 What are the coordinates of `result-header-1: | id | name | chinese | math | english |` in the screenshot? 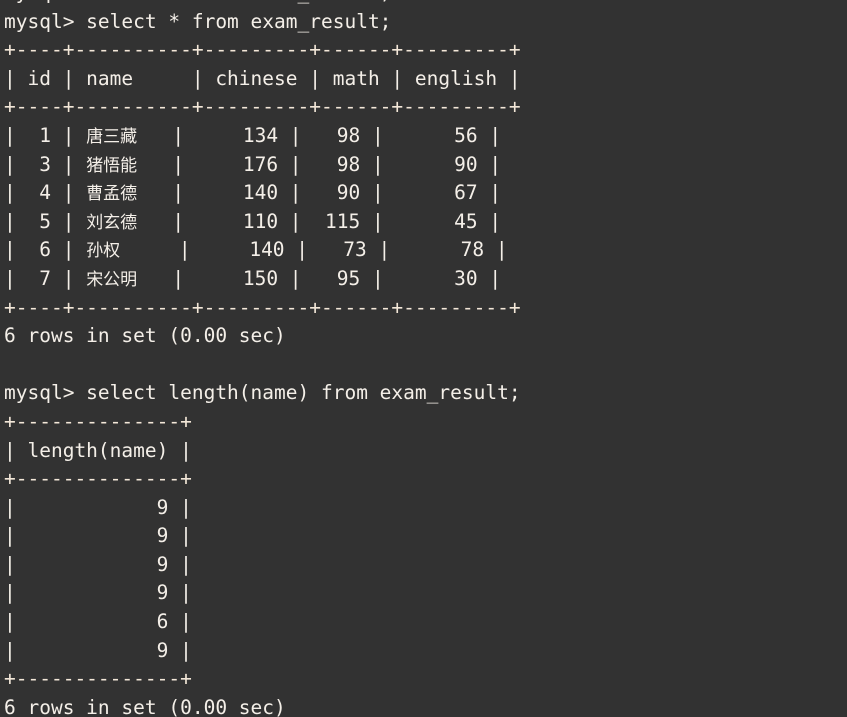 It's located at (262, 78).